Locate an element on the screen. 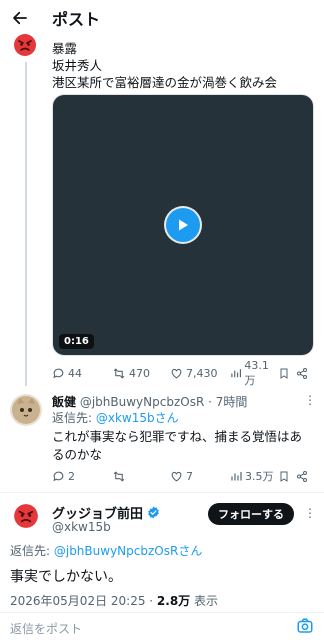 The width and height of the screenshot is (324, 640). reply-actions: 2 7 3.5万 is located at coordinates (183, 476).